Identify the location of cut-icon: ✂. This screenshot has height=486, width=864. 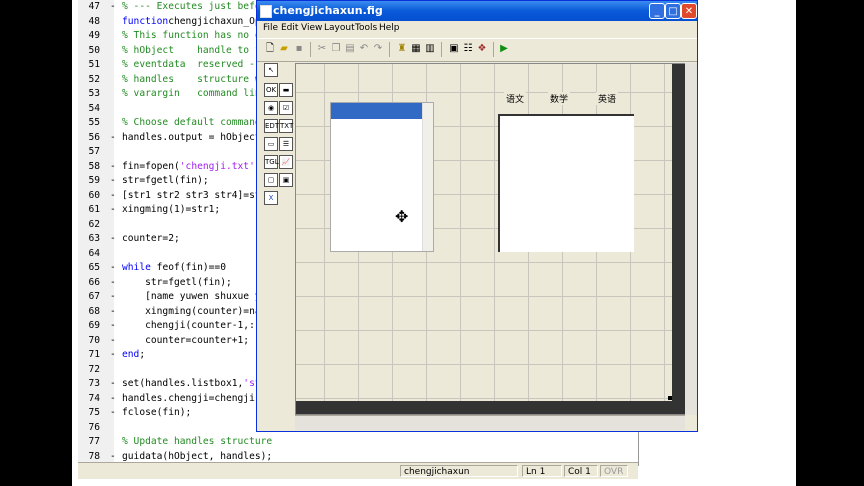
(322, 49).